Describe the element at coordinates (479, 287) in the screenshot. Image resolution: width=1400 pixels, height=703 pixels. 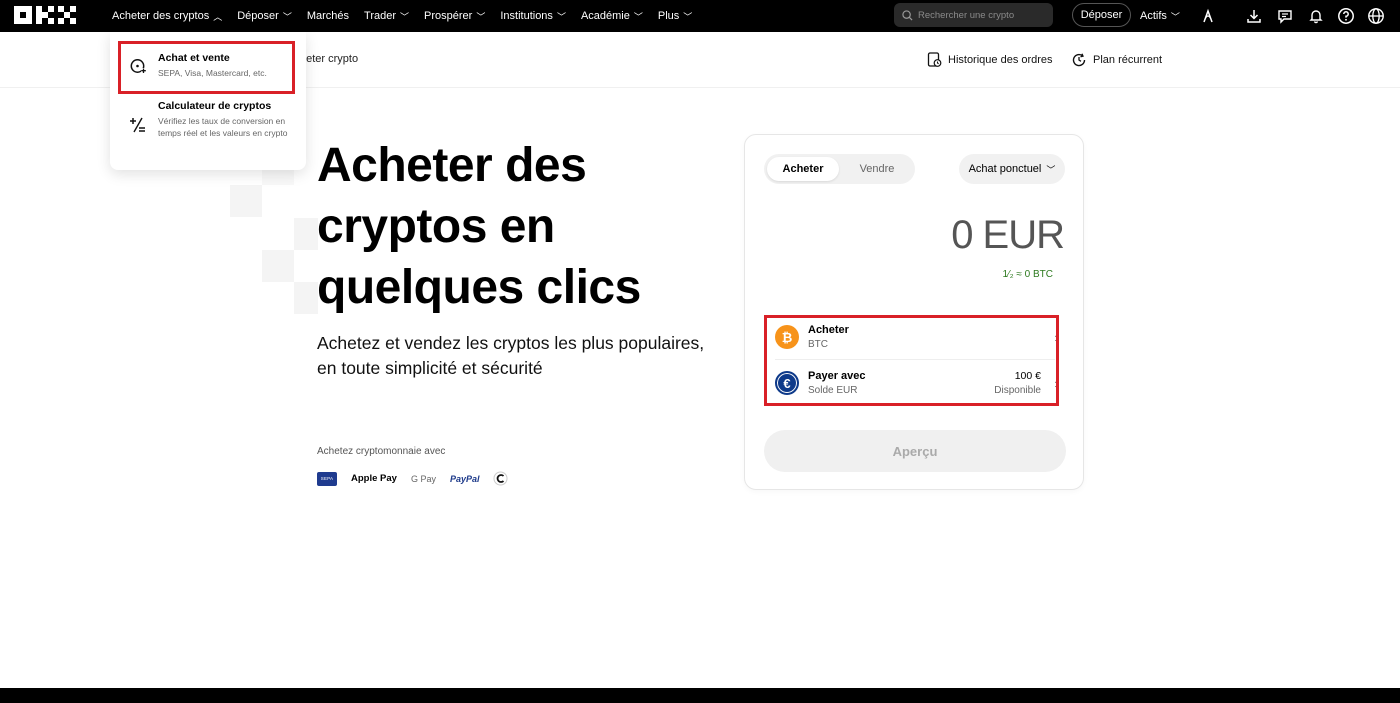
I see `title-line: quelques clics` at that location.